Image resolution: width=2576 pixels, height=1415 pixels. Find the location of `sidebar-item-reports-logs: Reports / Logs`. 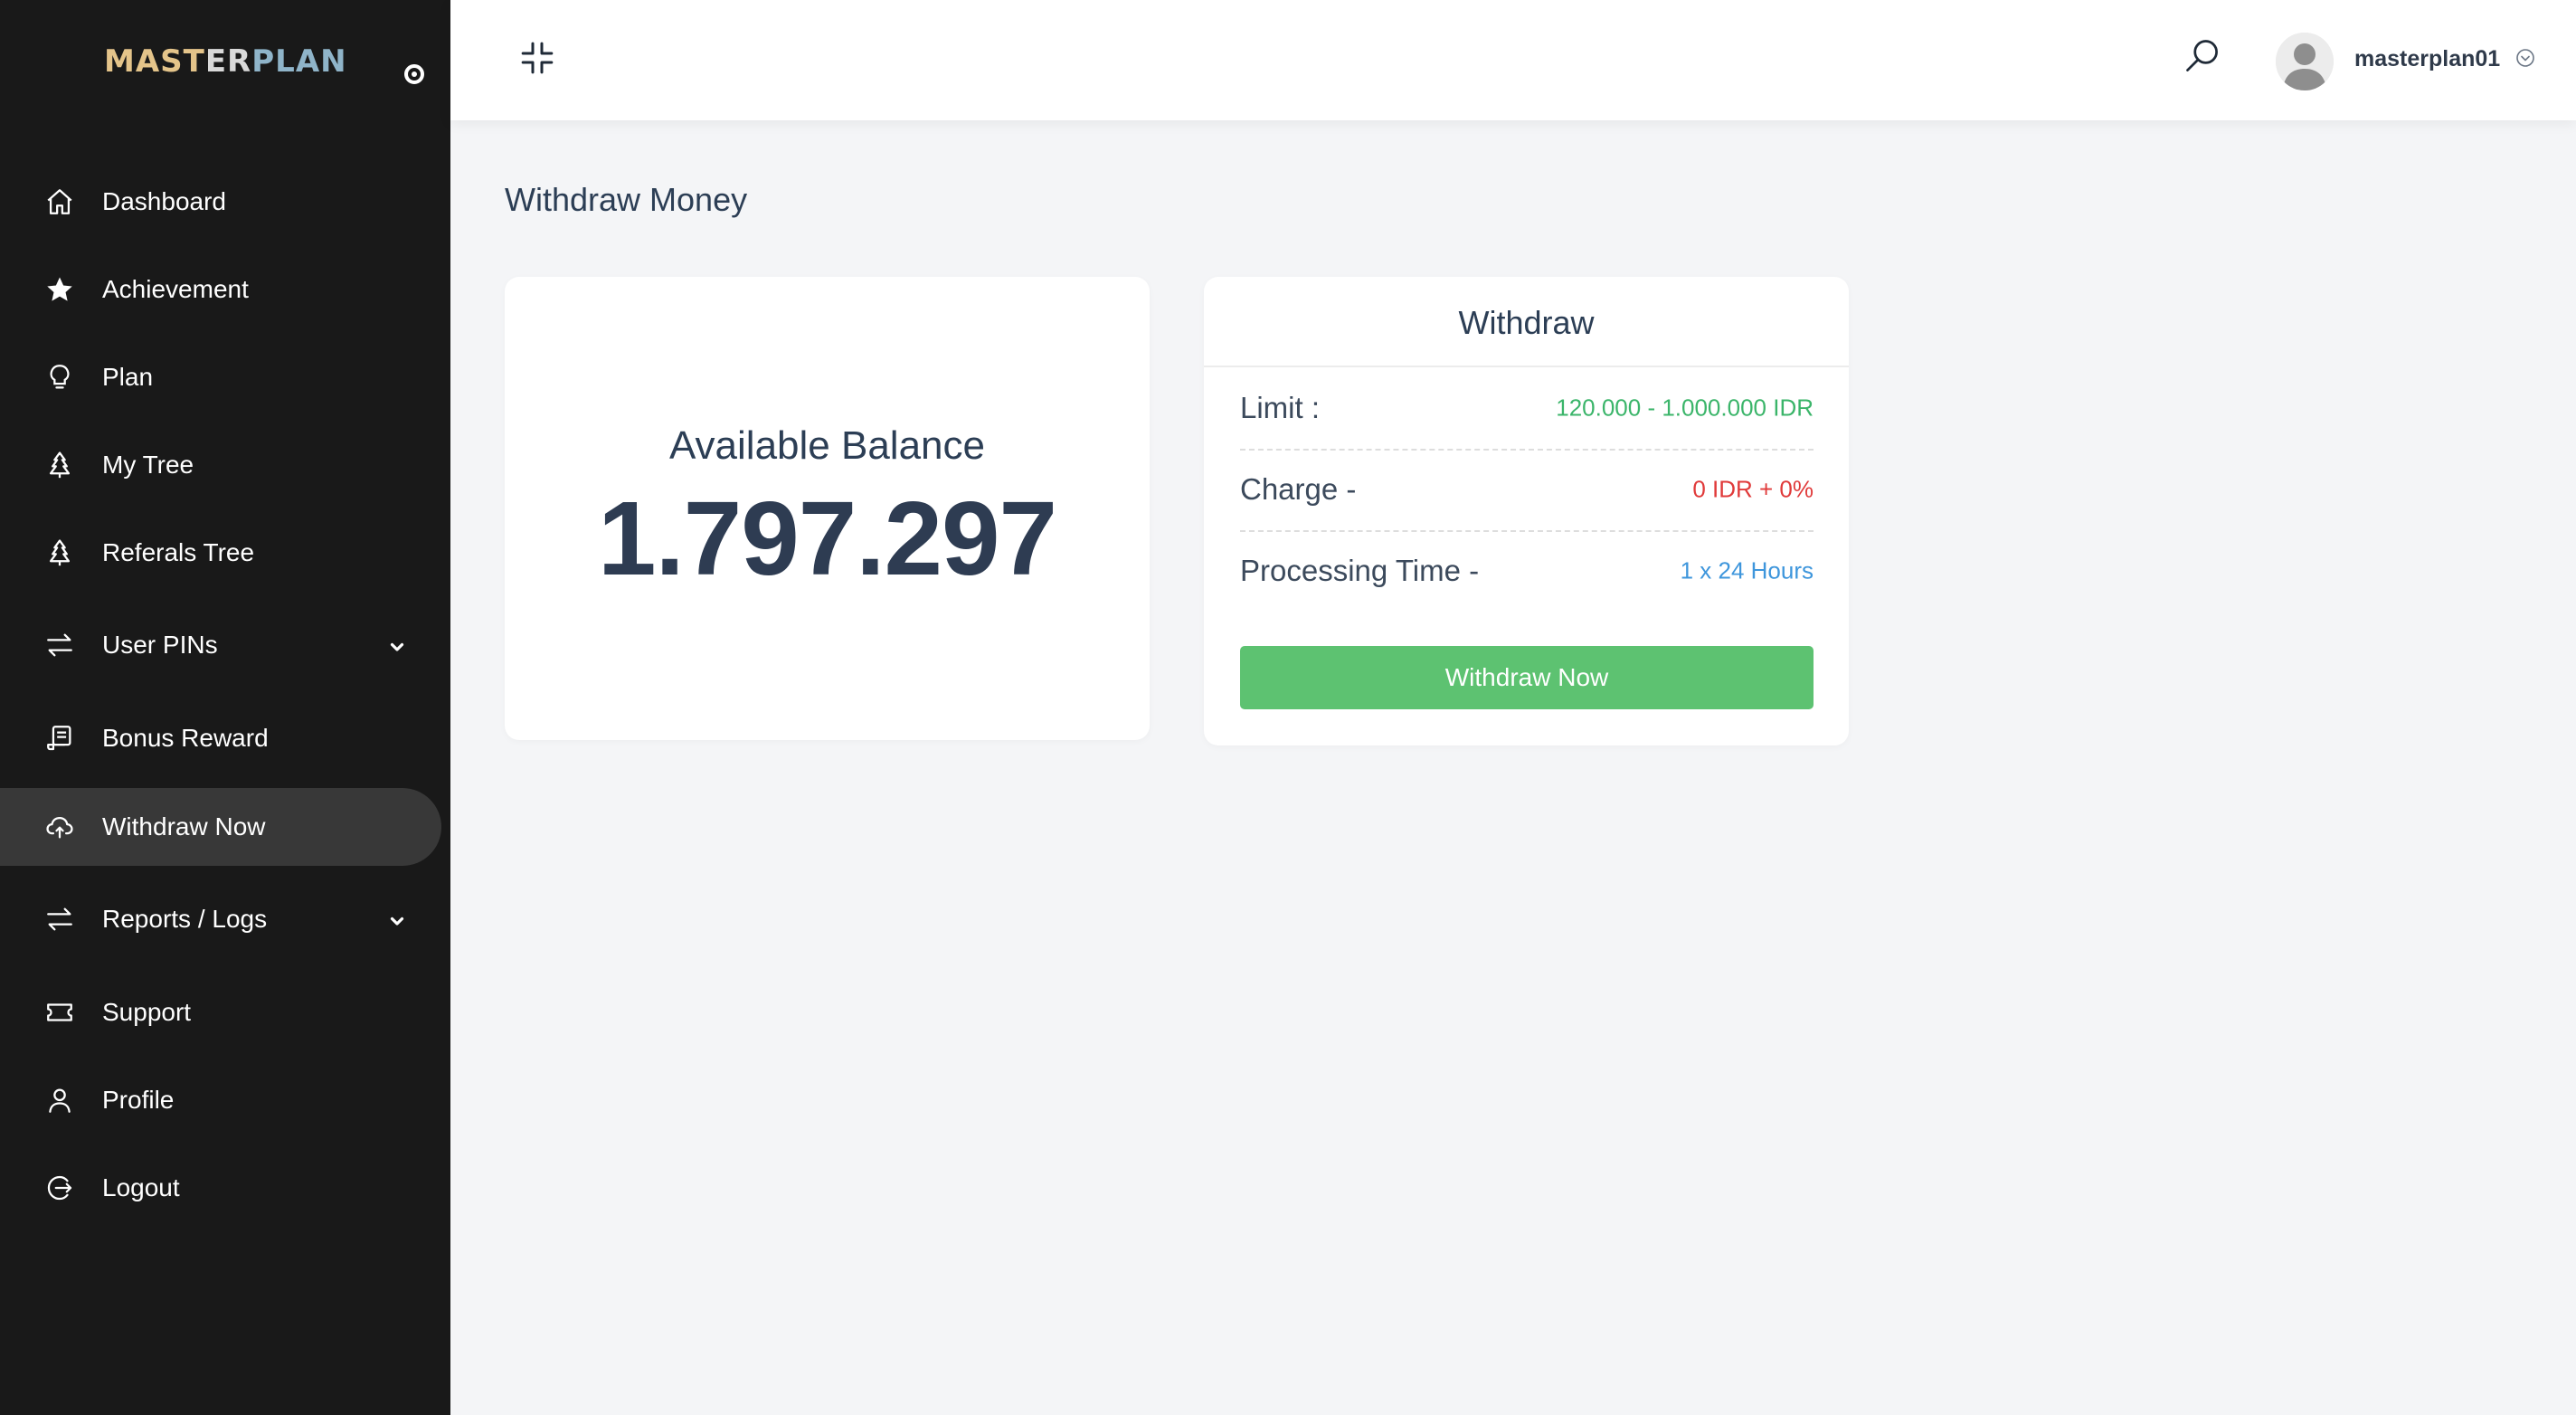

sidebar-item-reports-logs: Reports / Logs is located at coordinates (220, 919).